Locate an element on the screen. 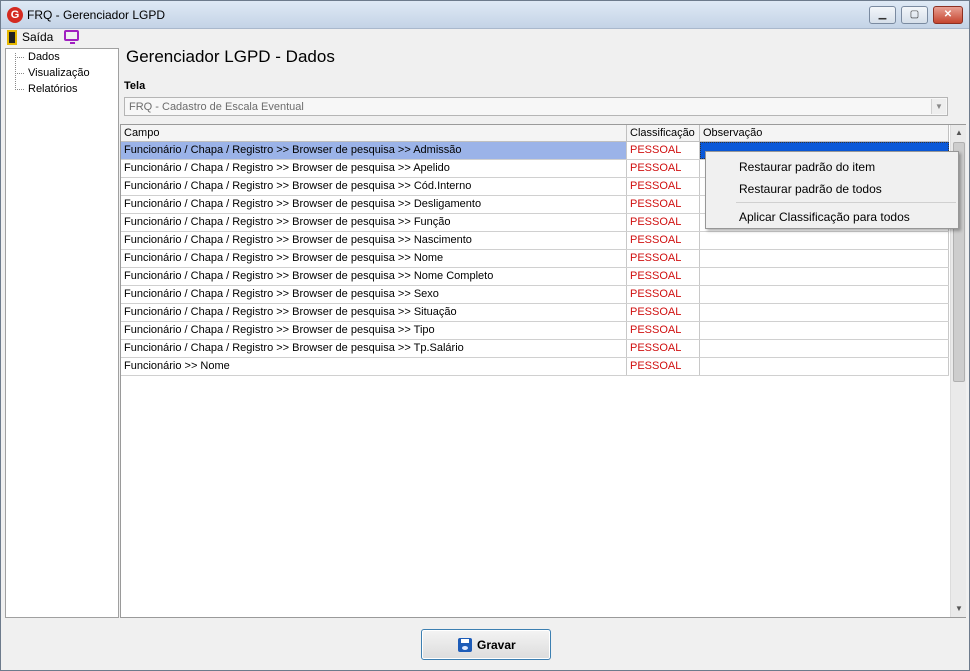  minimize-icon: ▁ is located at coordinates (882, 15).